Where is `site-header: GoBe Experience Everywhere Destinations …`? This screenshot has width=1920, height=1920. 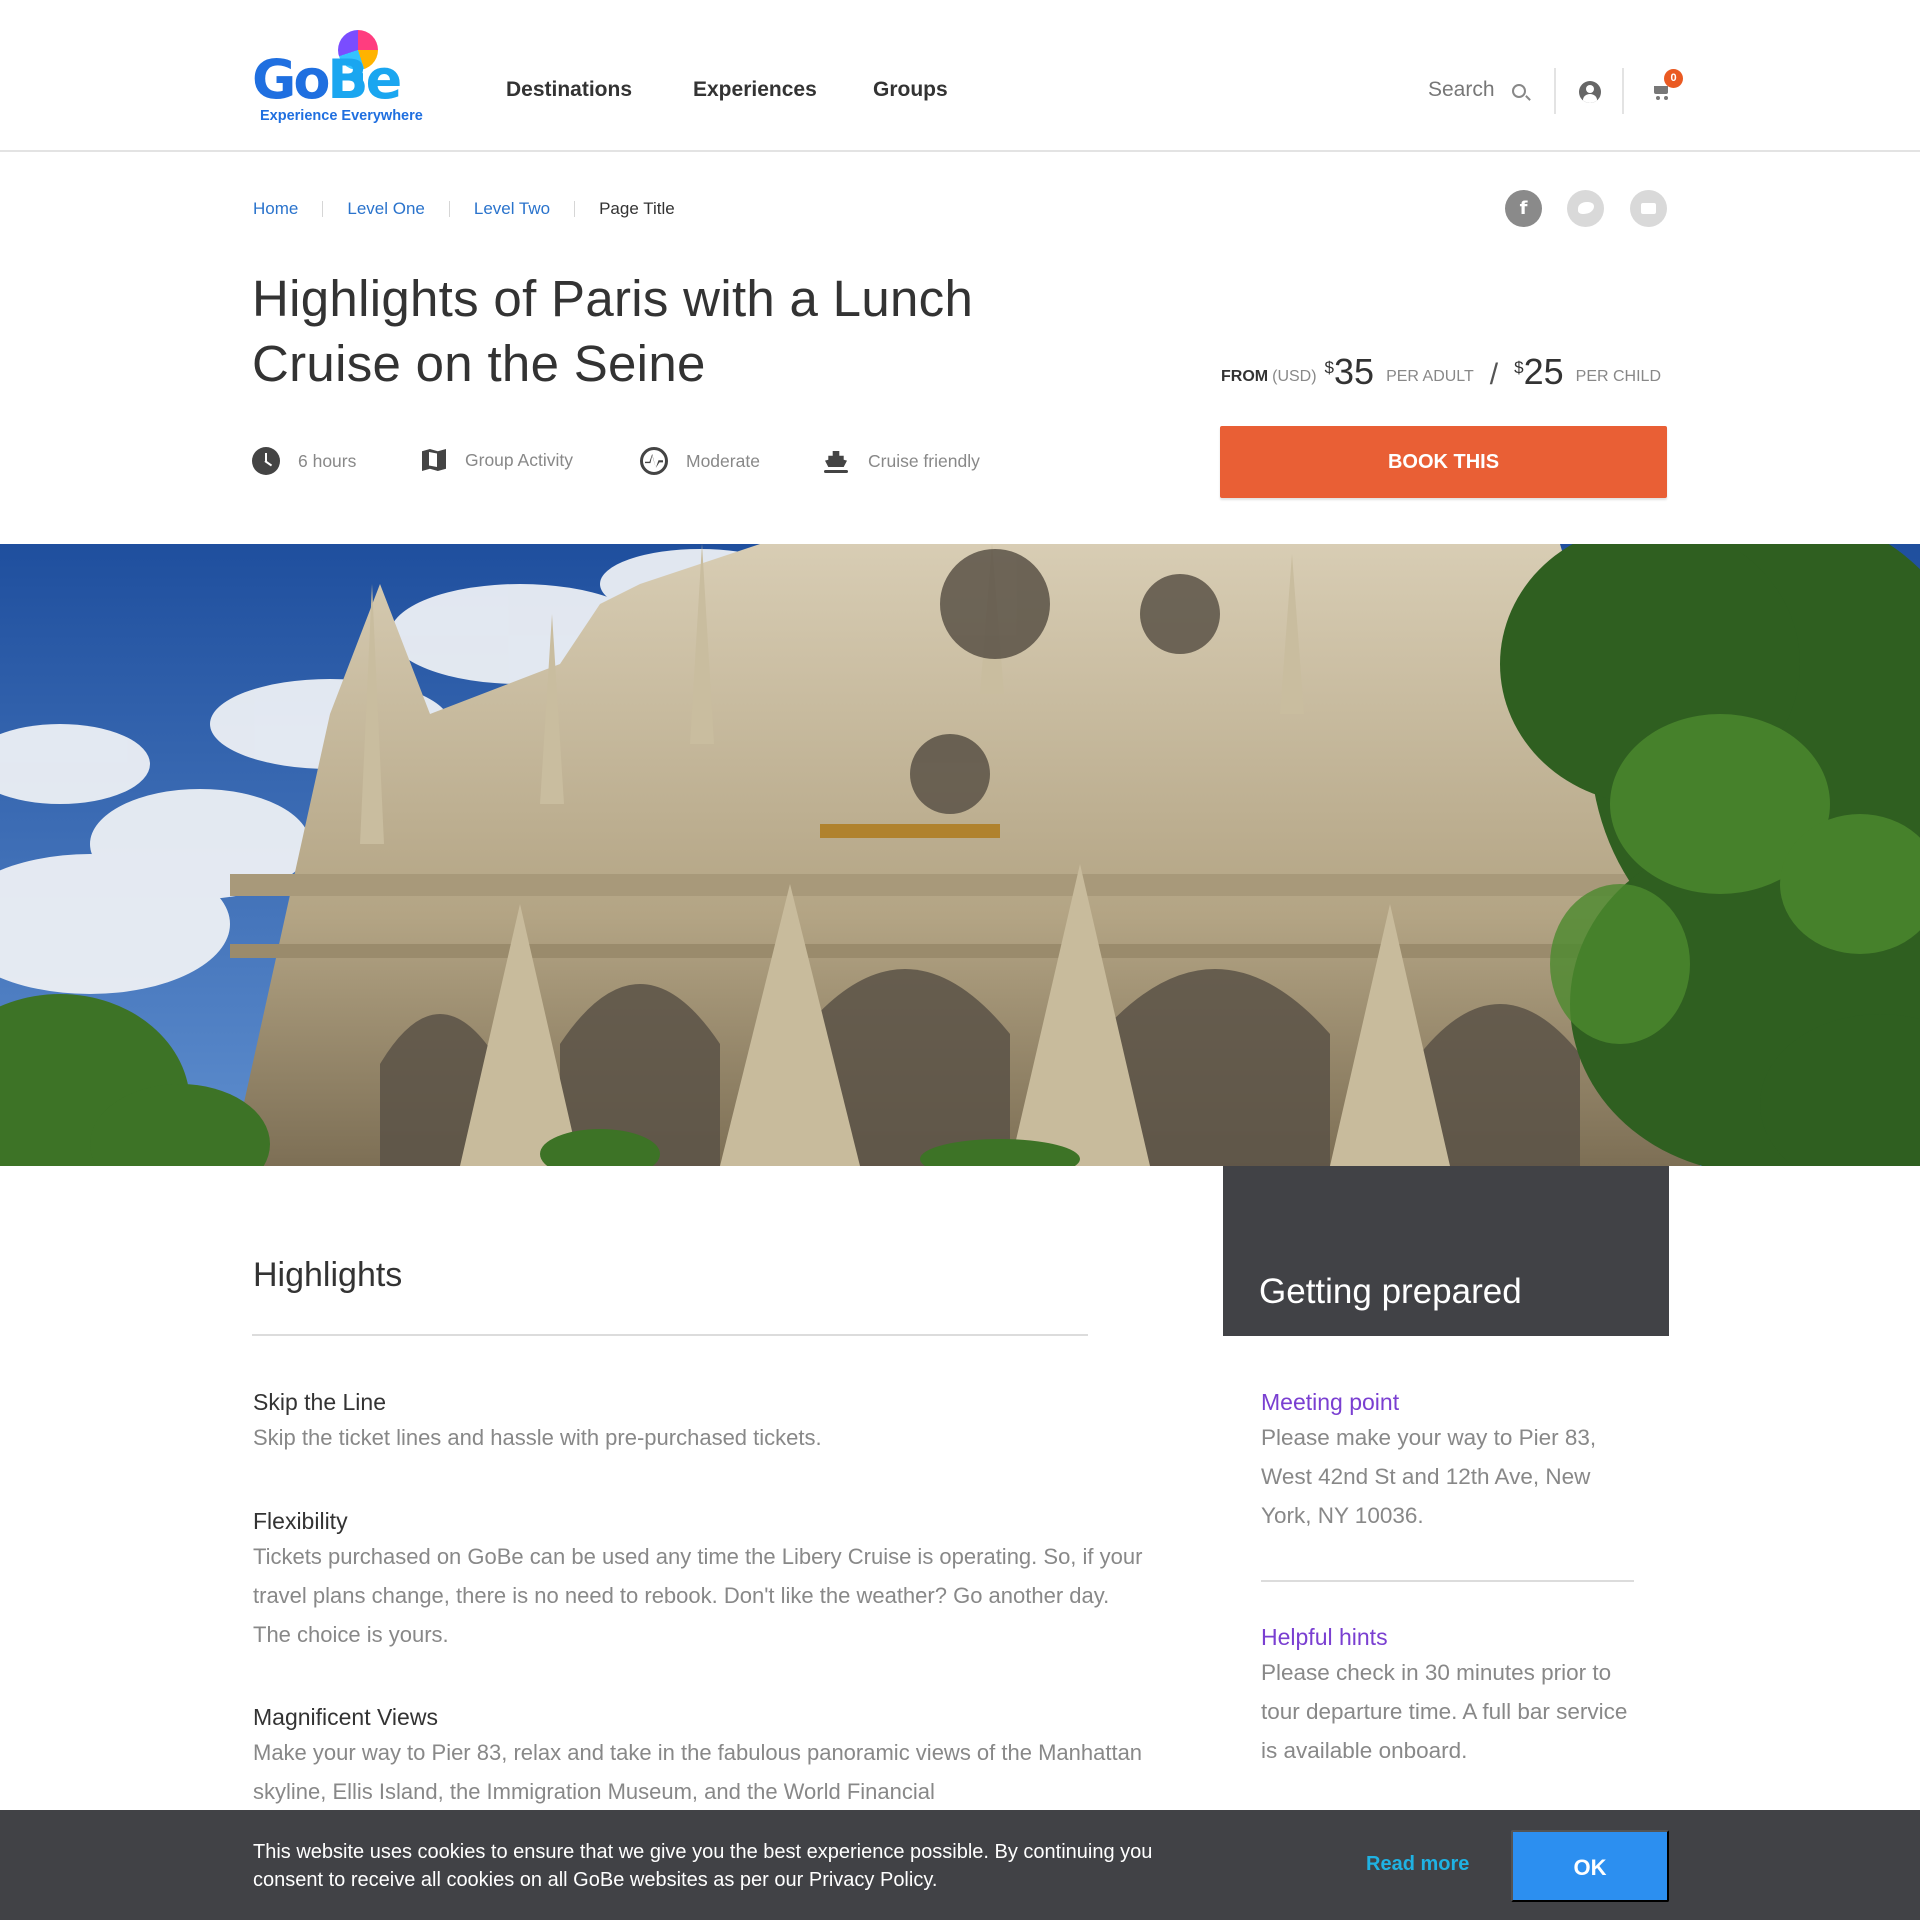 site-header: GoBe Experience Everywhere Destinations … is located at coordinates (960, 76).